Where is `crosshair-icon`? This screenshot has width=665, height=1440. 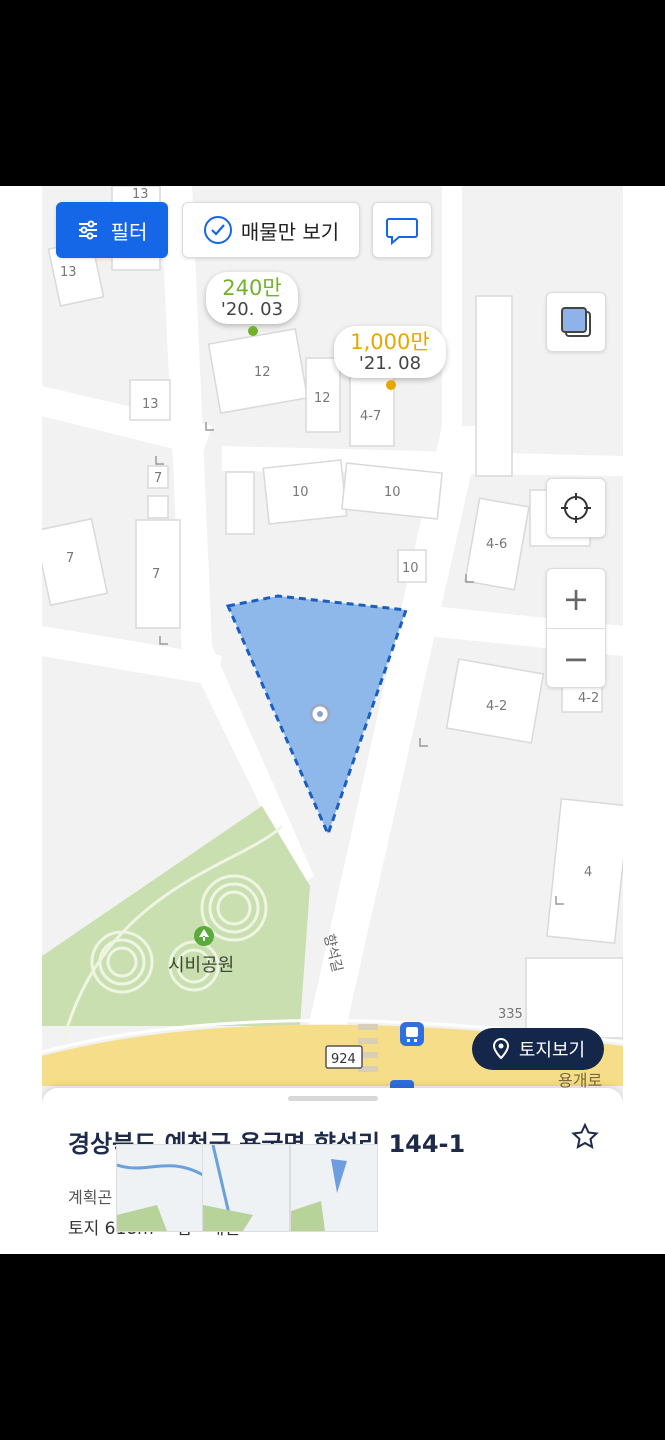 crosshair-icon is located at coordinates (576, 508).